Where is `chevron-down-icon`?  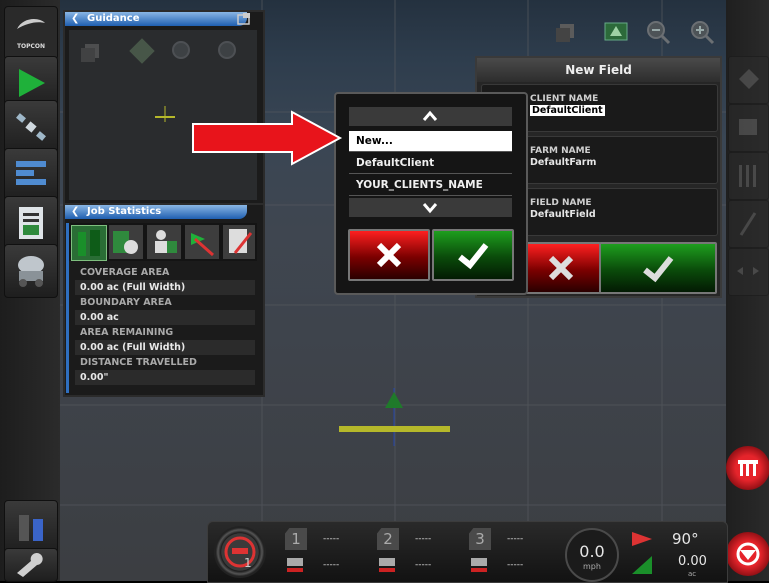
chevron-down-icon is located at coordinates (430, 208).